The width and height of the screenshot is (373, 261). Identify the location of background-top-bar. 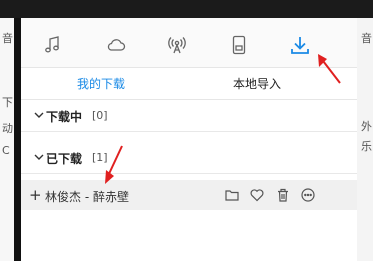
(186, 9).